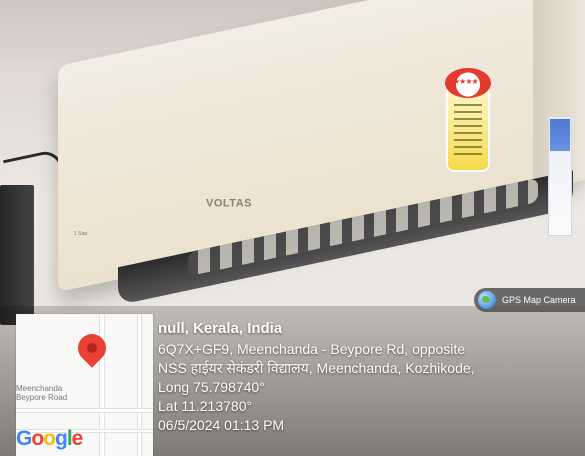 The width and height of the screenshot is (585, 456). What do you see at coordinates (84, 385) in the screenshot?
I see `map-thumbnail: Meenchanda Beypore Road Google` at bounding box center [84, 385].